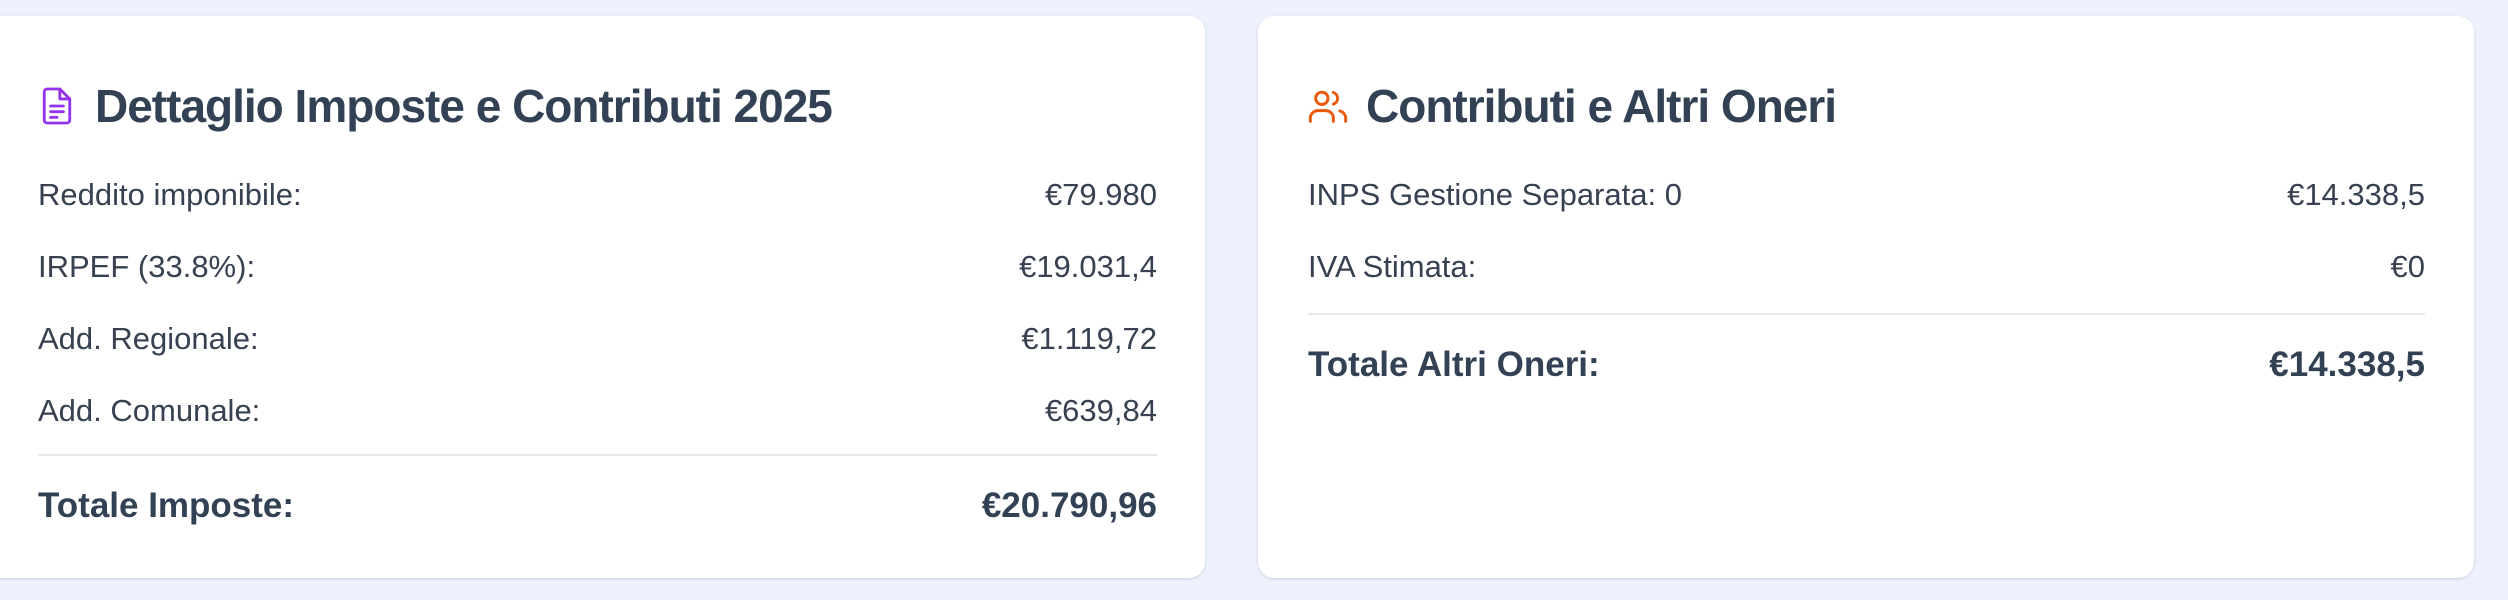  What do you see at coordinates (149, 410) in the screenshot?
I see `row-label: Add. Comunale:` at bounding box center [149, 410].